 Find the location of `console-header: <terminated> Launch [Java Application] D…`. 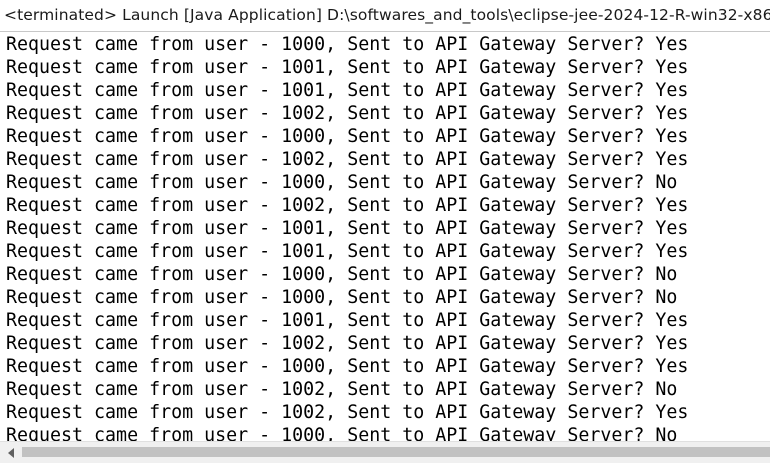

console-header: <terminated> Launch [Java Application] D… is located at coordinates (385, 16).